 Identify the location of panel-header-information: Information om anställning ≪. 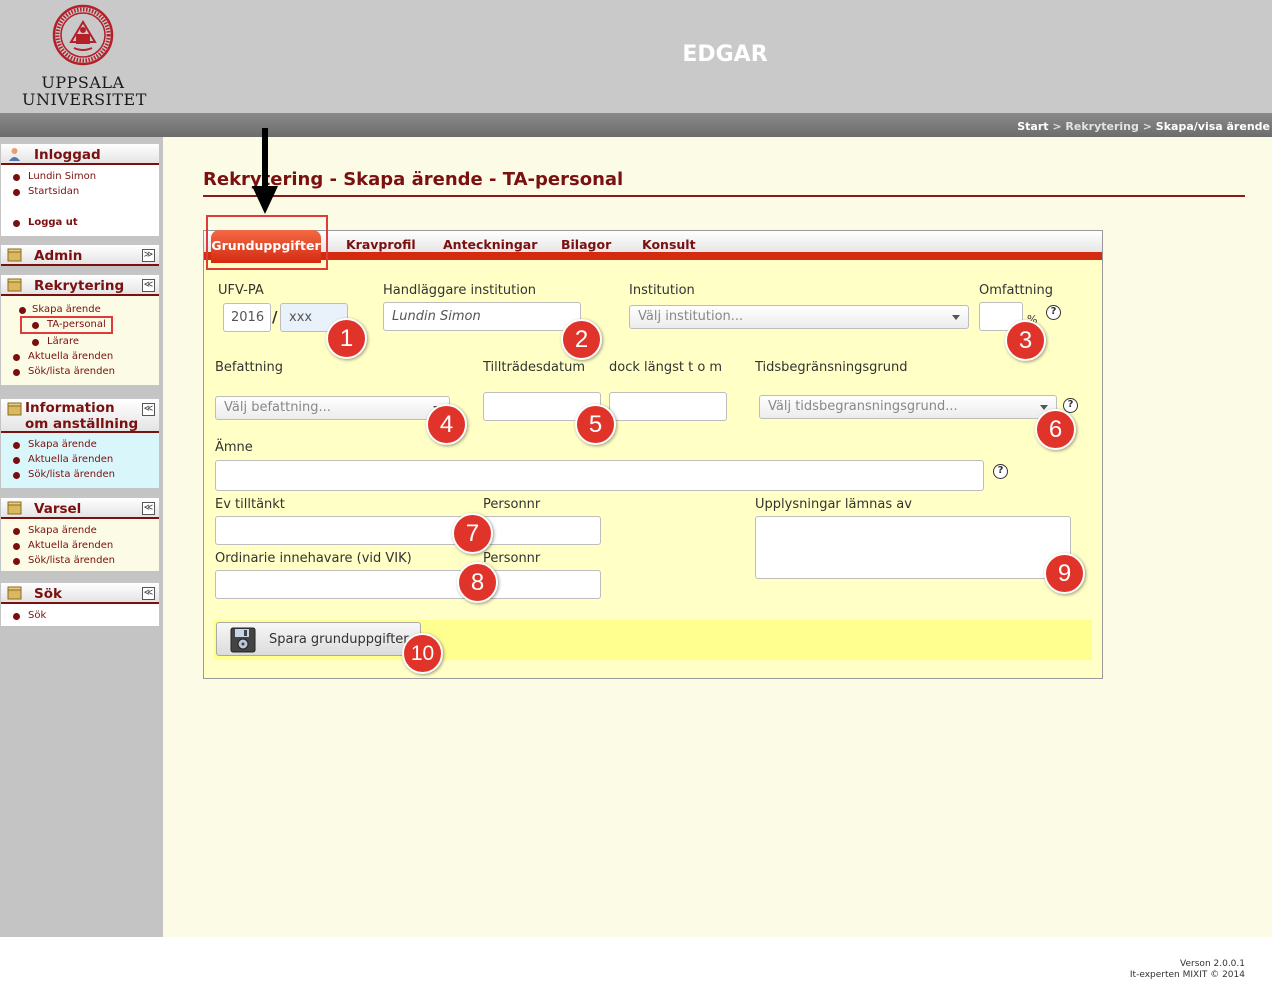
(80, 414).